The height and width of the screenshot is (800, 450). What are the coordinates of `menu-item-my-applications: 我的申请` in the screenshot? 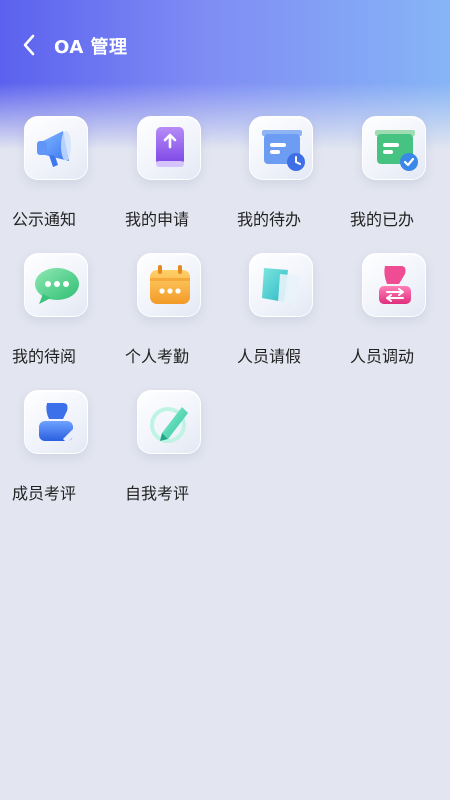 It's located at (175, 176).